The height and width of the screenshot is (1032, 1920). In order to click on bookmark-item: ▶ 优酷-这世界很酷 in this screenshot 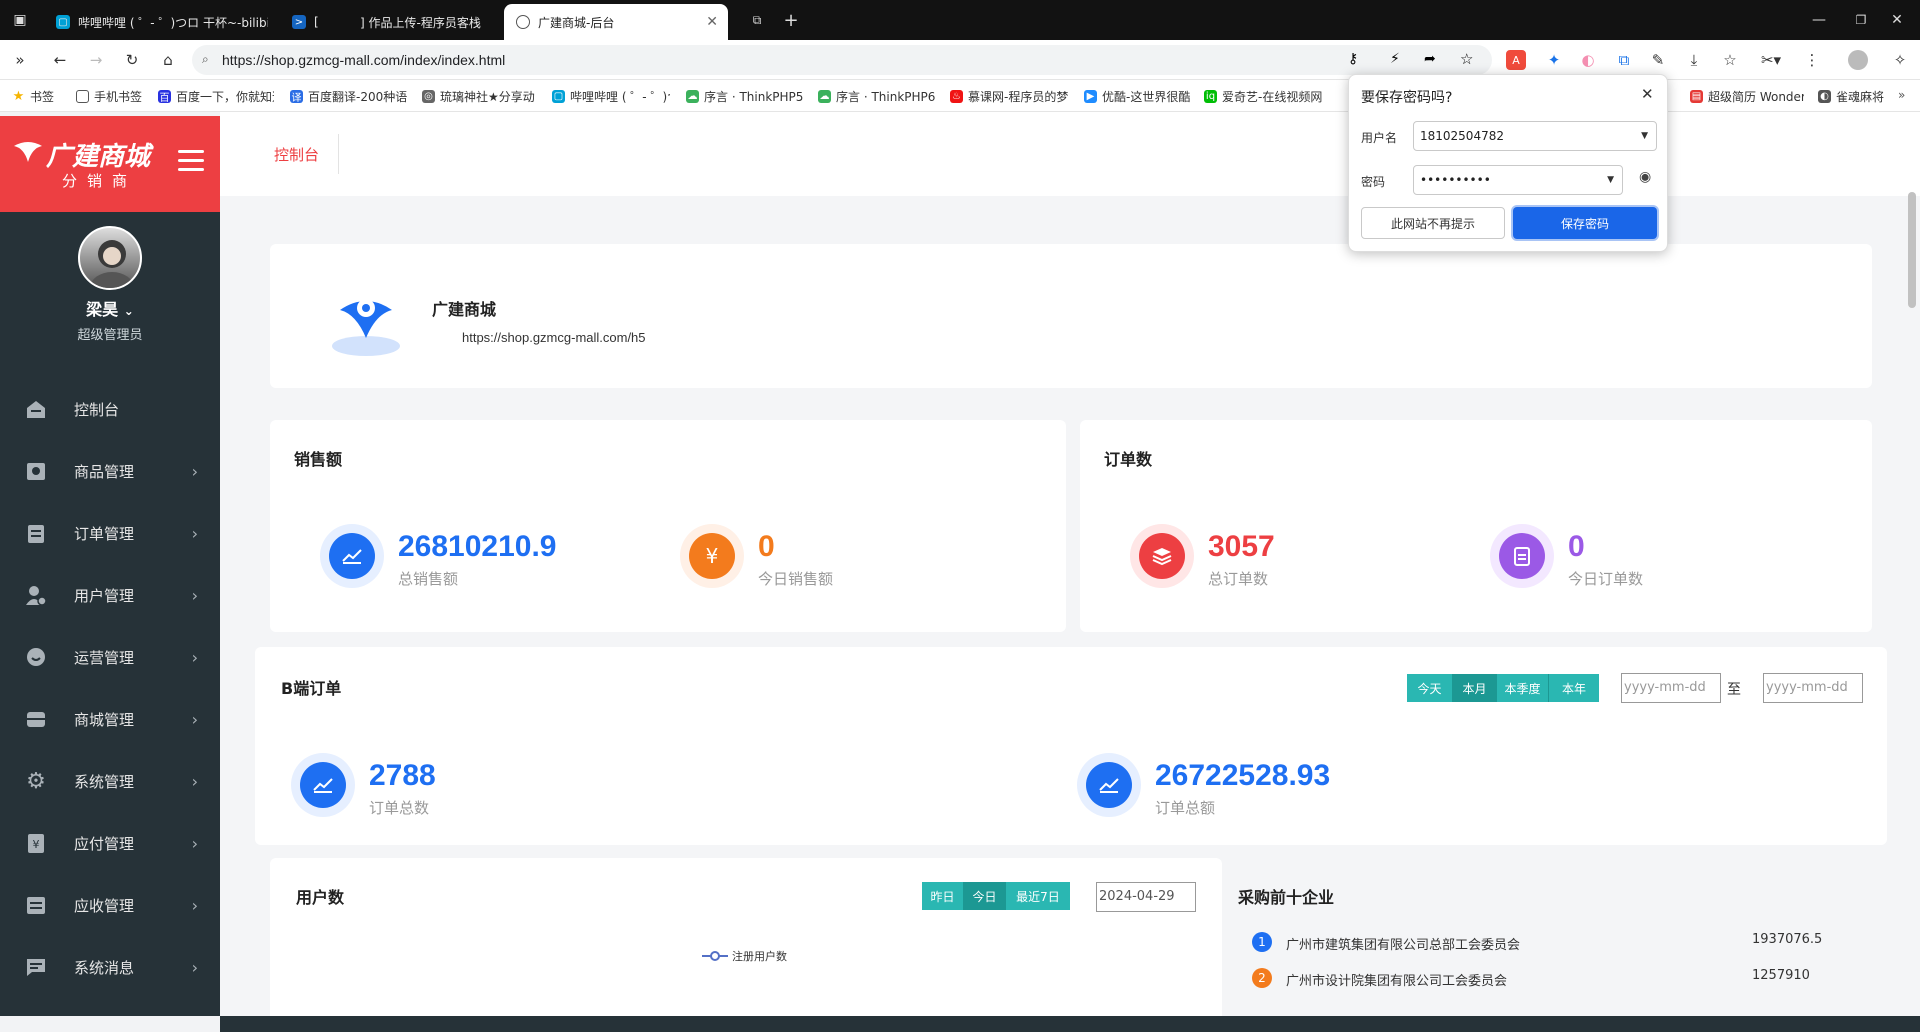, I will do `click(1140, 96)`.